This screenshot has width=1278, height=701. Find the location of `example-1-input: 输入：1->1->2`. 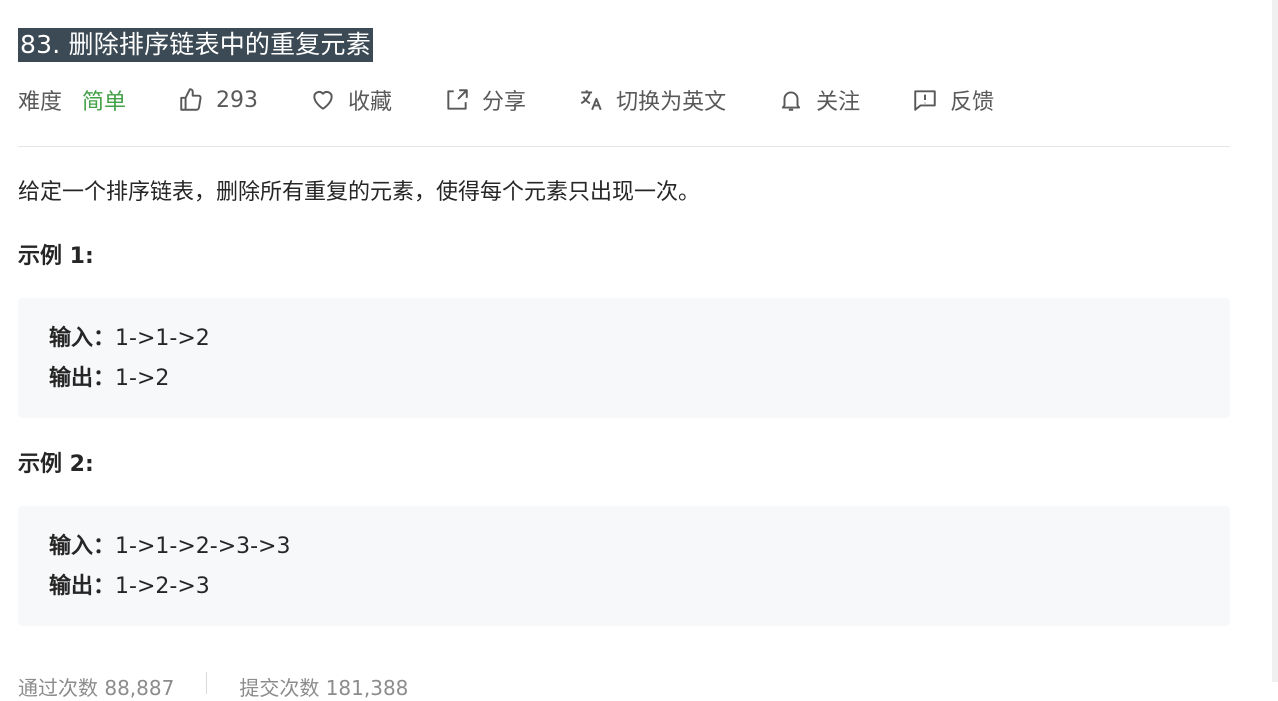

example-1-input: 输入：1->1->2 is located at coordinates (129, 336).